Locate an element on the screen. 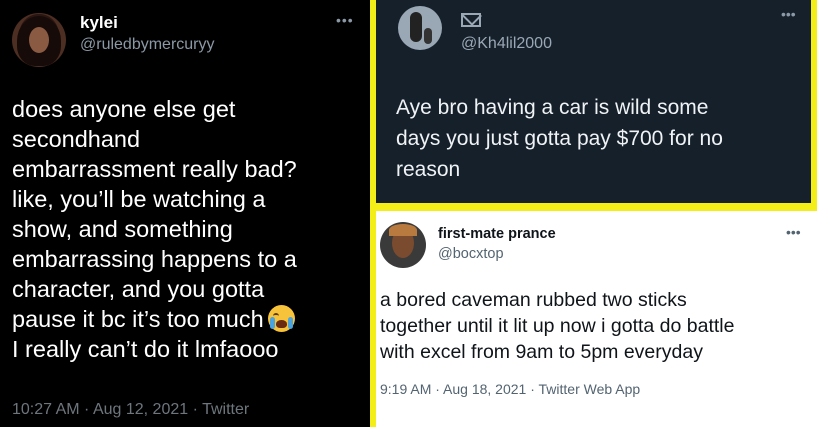  tweet-text-line: reason is located at coordinates (428, 169).